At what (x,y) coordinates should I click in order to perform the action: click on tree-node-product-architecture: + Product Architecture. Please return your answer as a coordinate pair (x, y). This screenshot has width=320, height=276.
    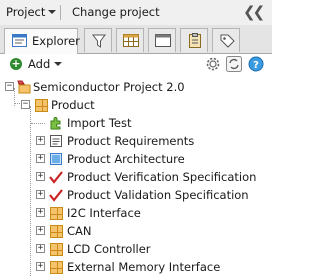
    Looking at the image, I should click on (136, 159).